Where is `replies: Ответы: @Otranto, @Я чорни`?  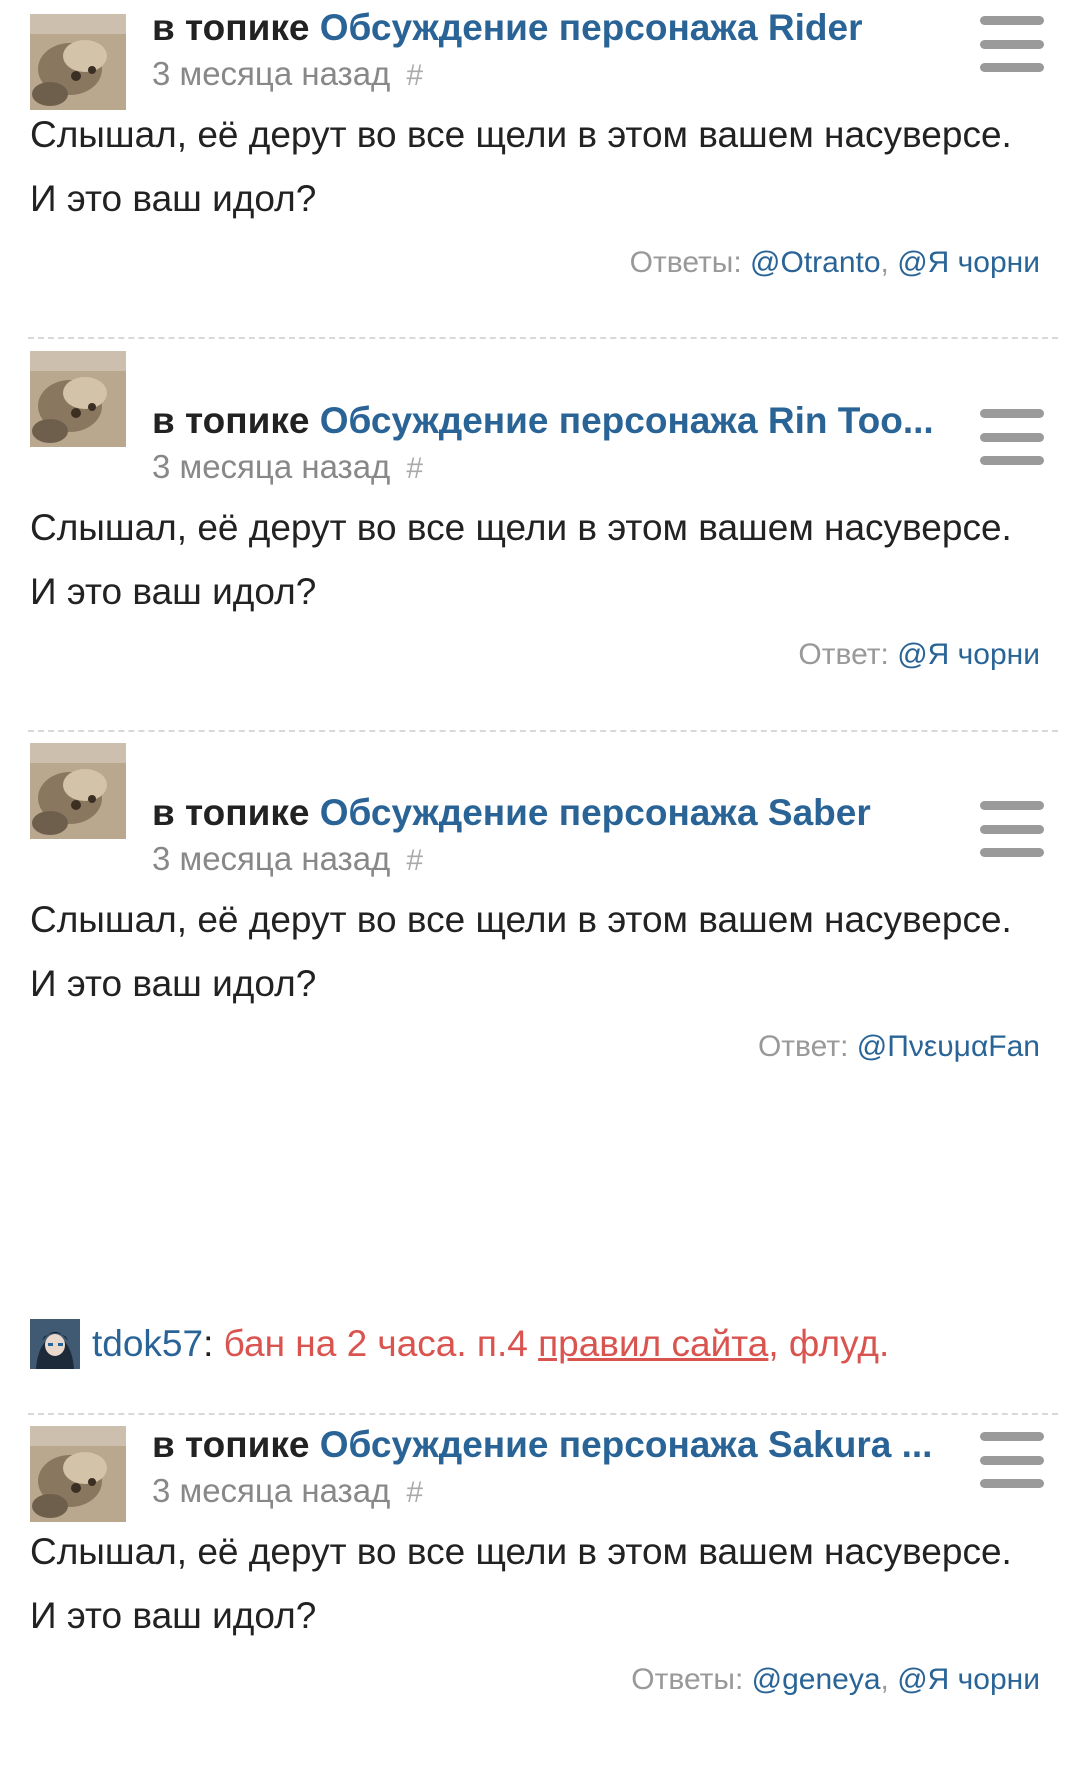
replies: Ответы: @Otranto, @Я чорни is located at coordinates (834, 262).